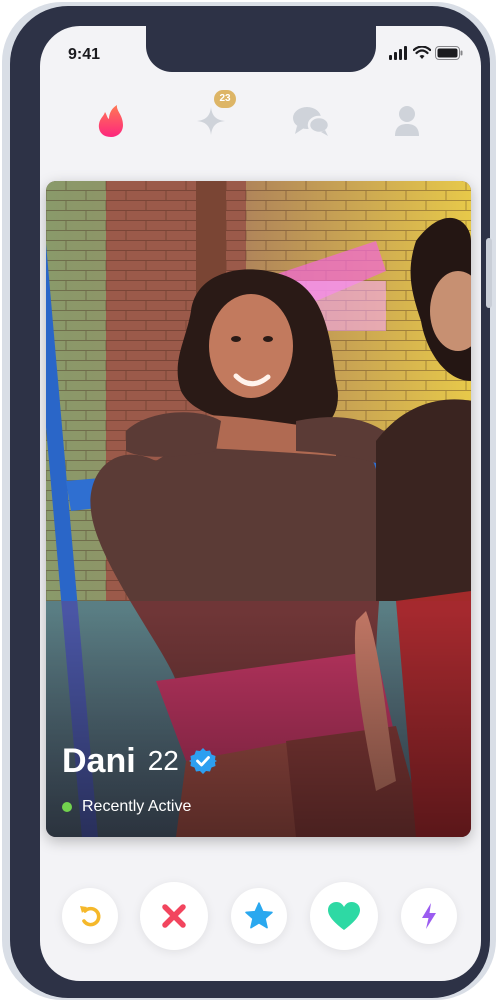 This screenshot has height=1004, width=500. I want to click on side-button, so click(489, 273).